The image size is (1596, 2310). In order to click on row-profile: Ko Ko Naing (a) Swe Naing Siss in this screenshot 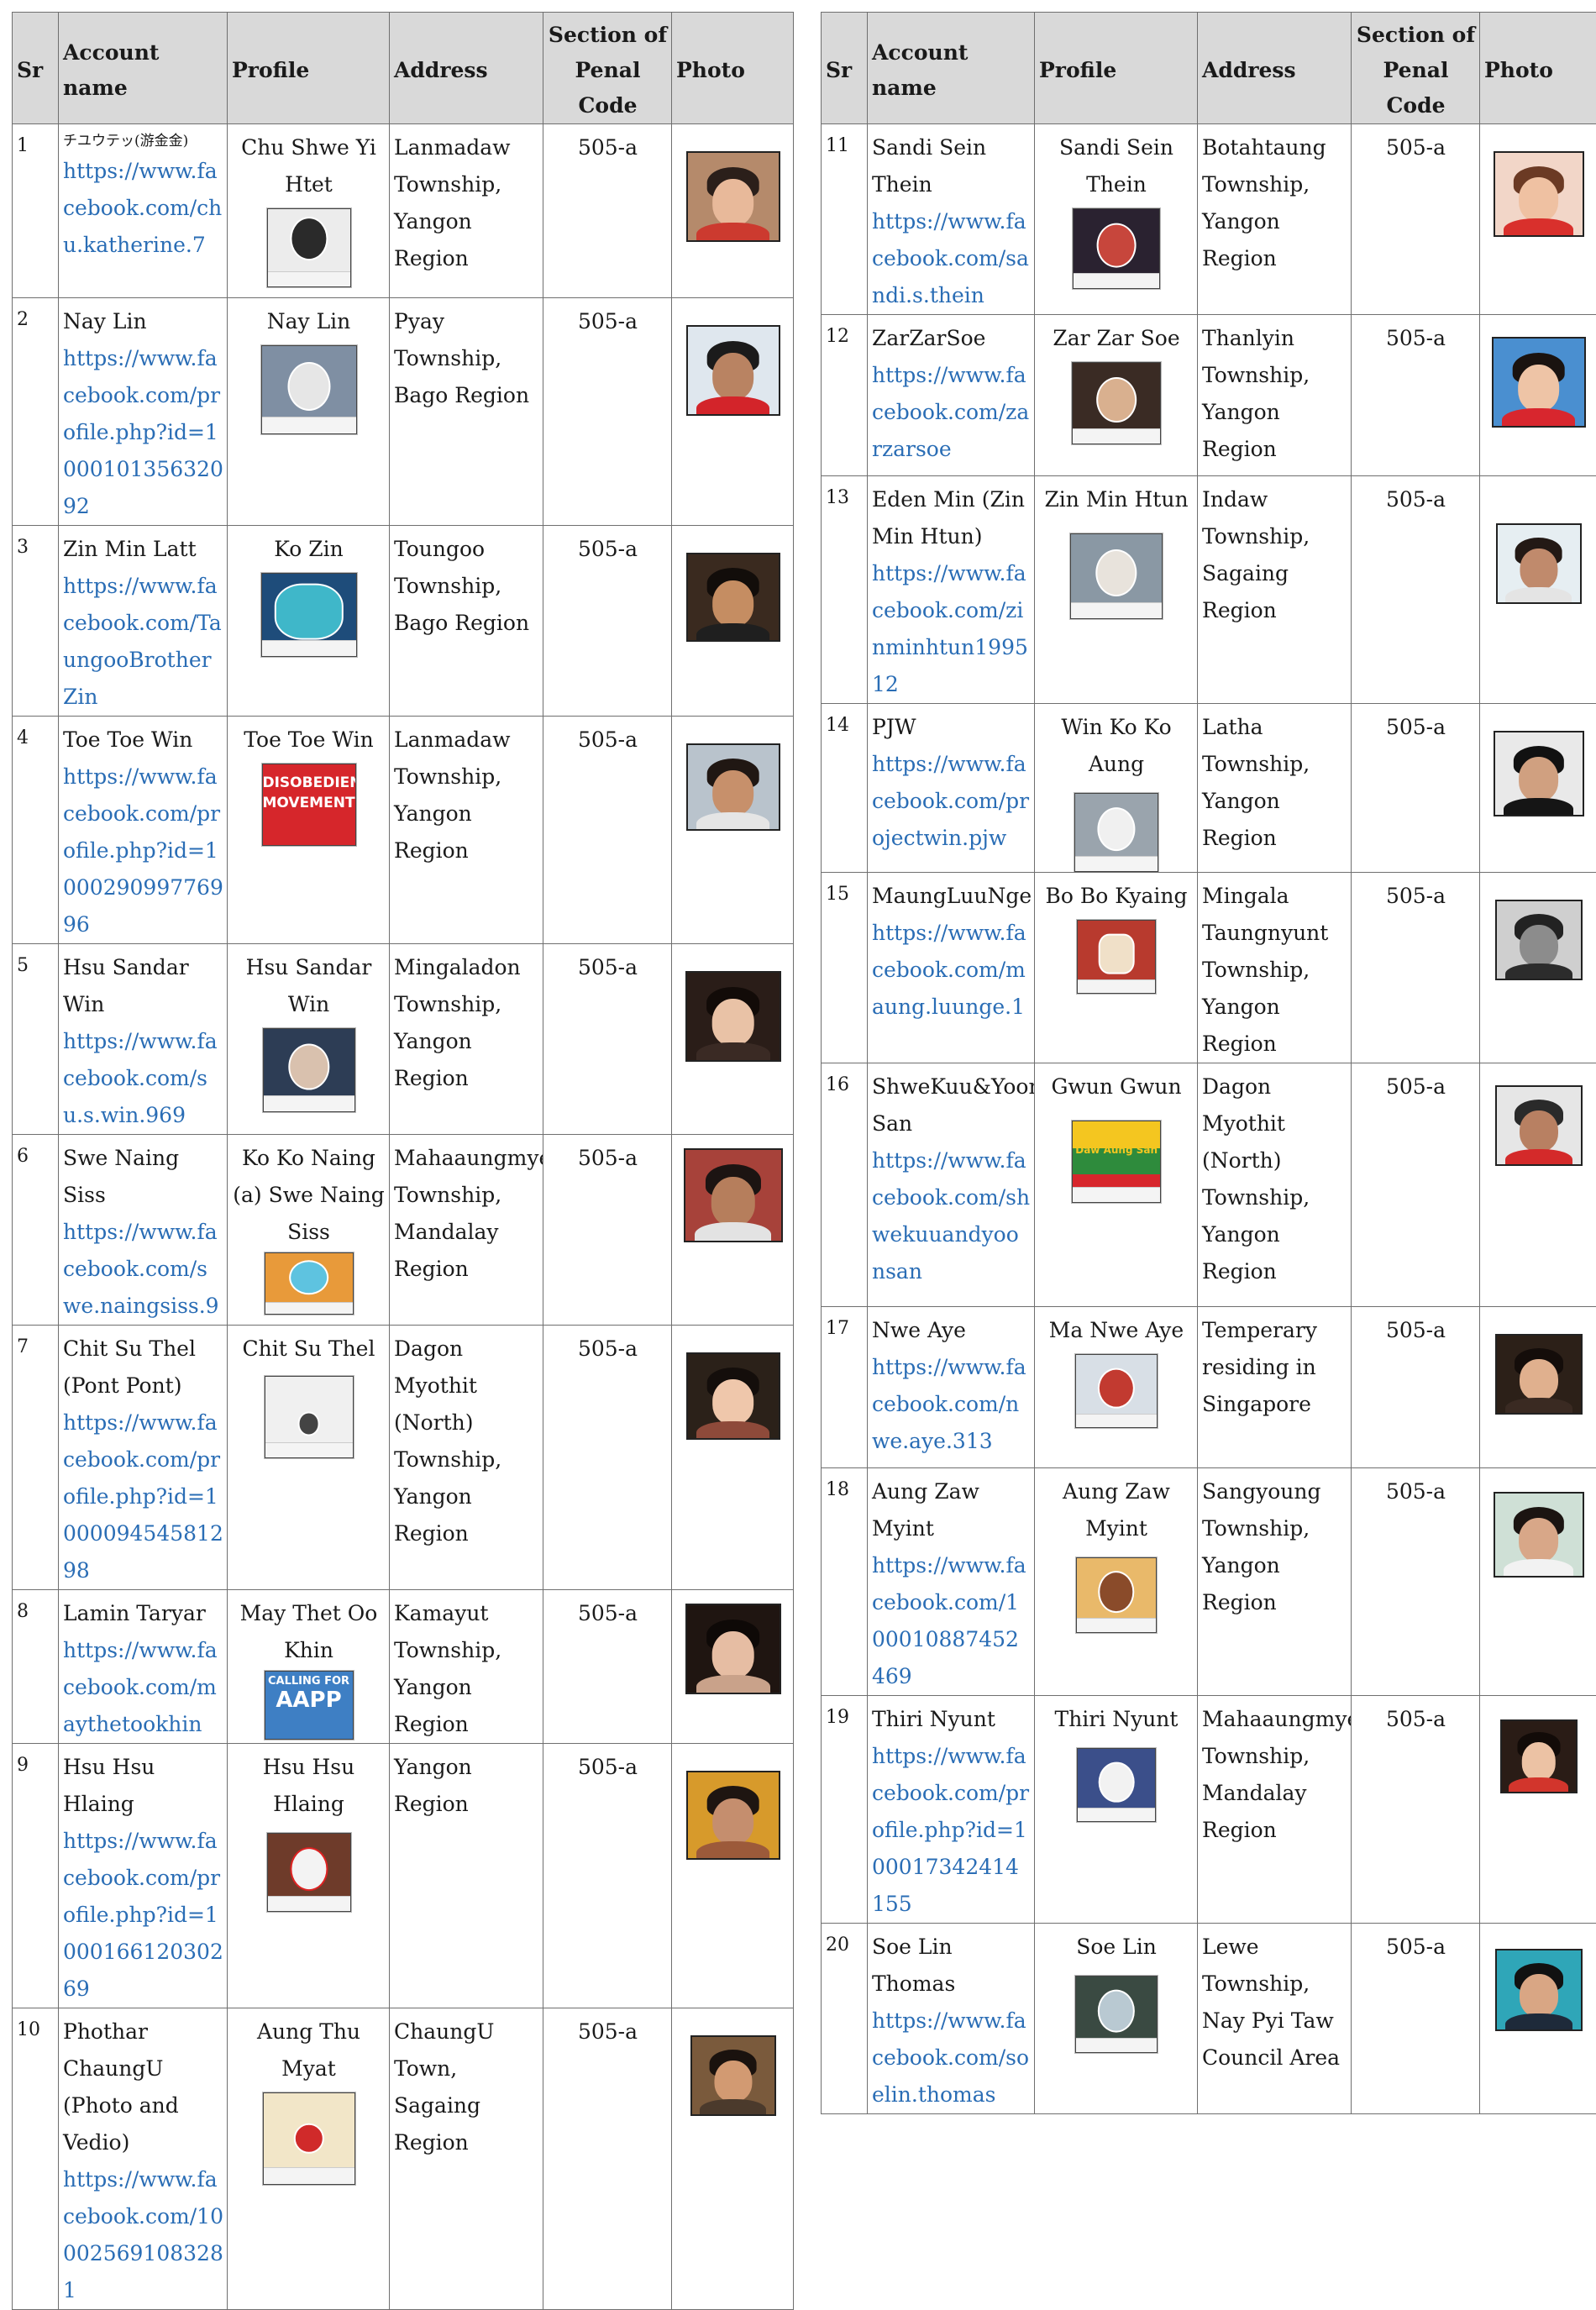, I will do `click(309, 1230)`.